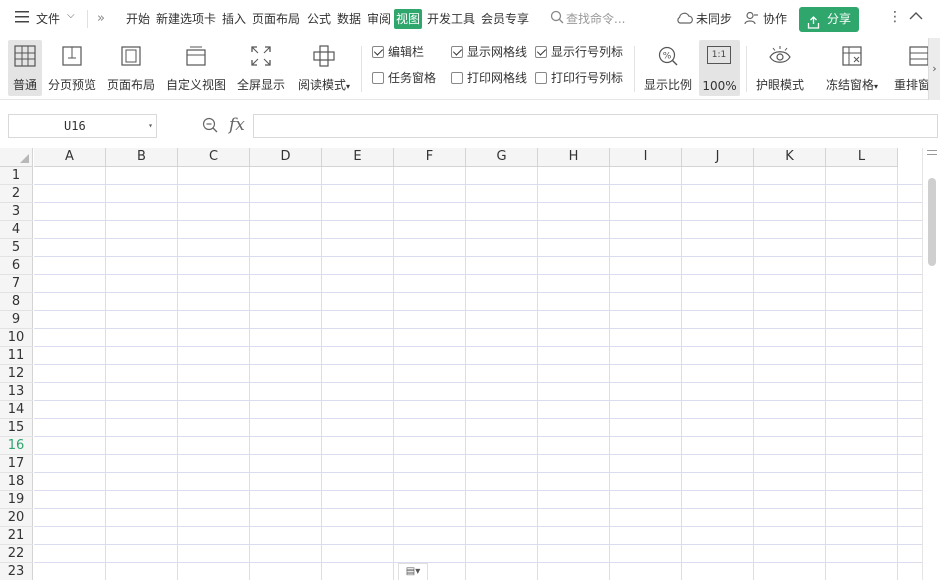 This screenshot has height=580, width=940. I want to click on split-handle-icon, so click(932, 152).